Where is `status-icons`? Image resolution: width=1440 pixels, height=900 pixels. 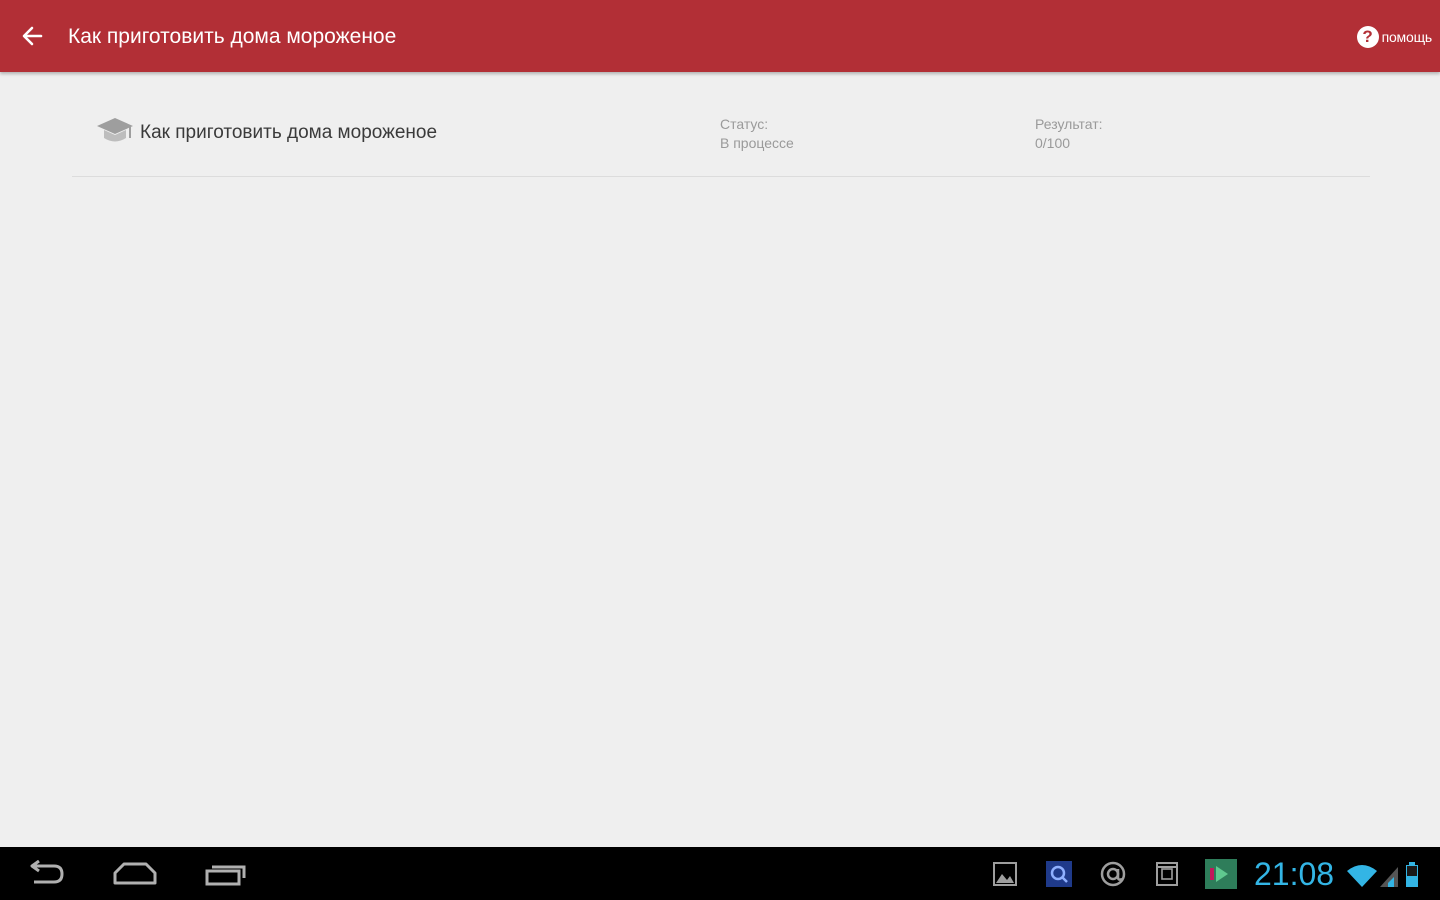
status-icons is located at coordinates (1382, 874).